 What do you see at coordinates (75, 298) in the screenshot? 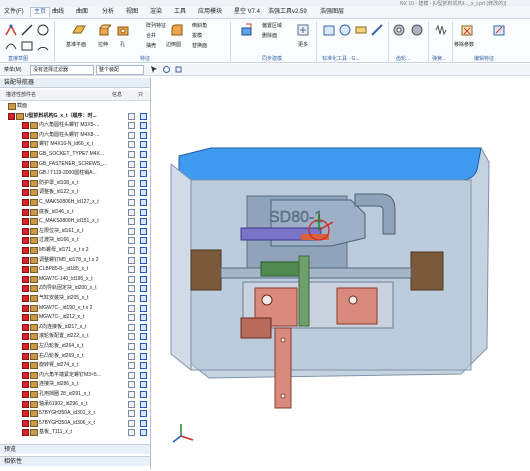
I see `tree-node: 气缸安装块_id205_x_t` at bounding box center [75, 298].